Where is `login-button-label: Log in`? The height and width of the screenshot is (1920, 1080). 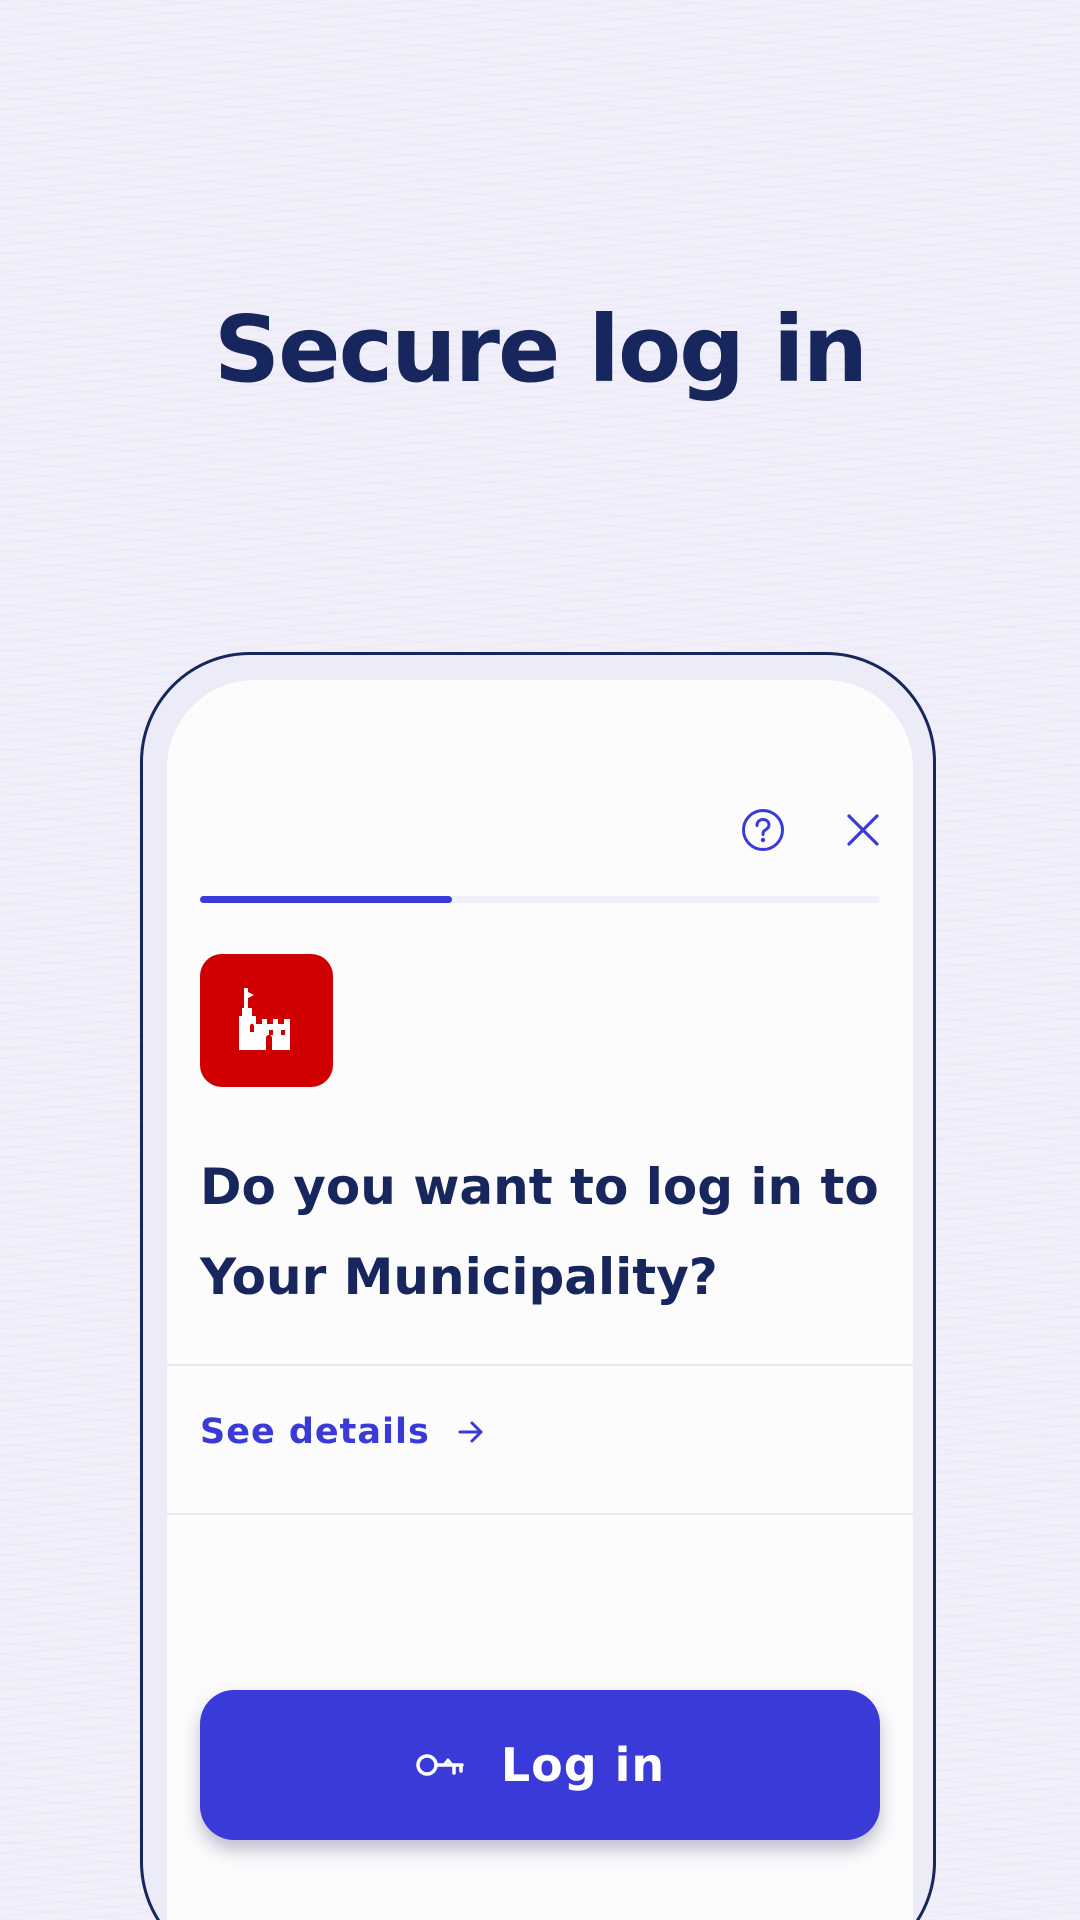 login-button-label: Log in is located at coordinates (583, 1765).